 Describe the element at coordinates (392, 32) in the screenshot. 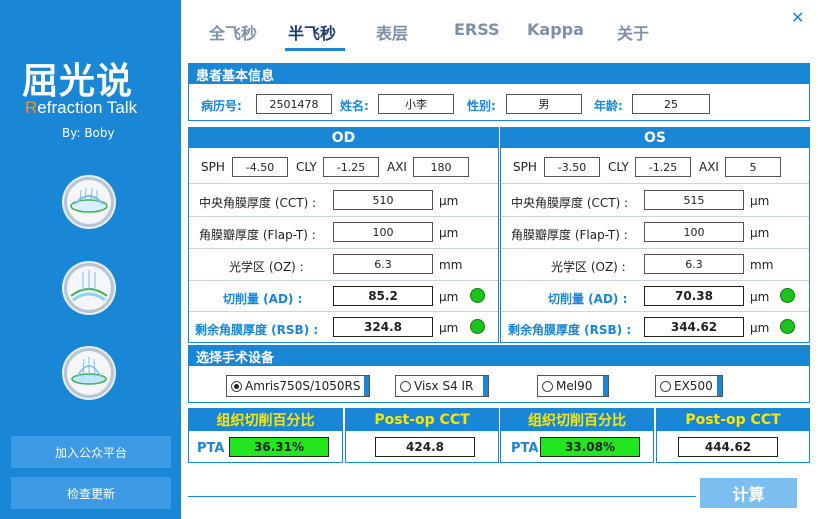

I see `tab-surface: 表层` at that location.